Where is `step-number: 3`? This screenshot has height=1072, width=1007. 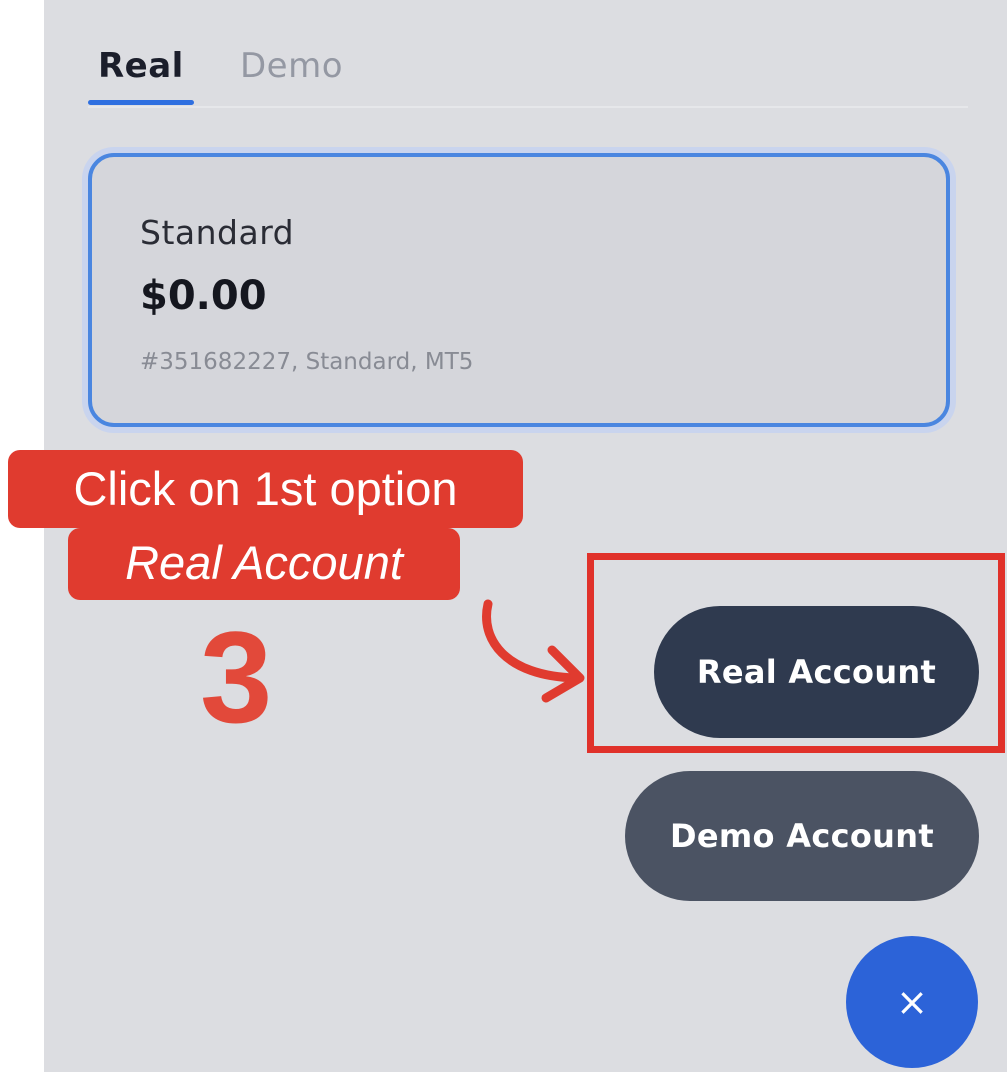 step-number: 3 is located at coordinates (236, 677).